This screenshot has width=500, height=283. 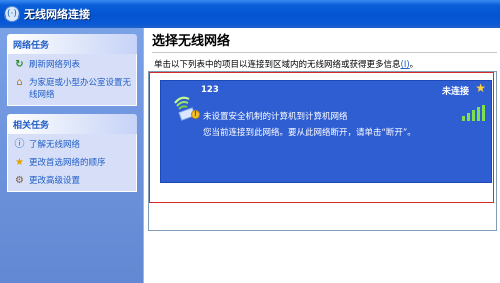 What do you see at coordinates (405, 65) in the screenshot?
I see `help-link: (I)` at bounding box center [405, 65].